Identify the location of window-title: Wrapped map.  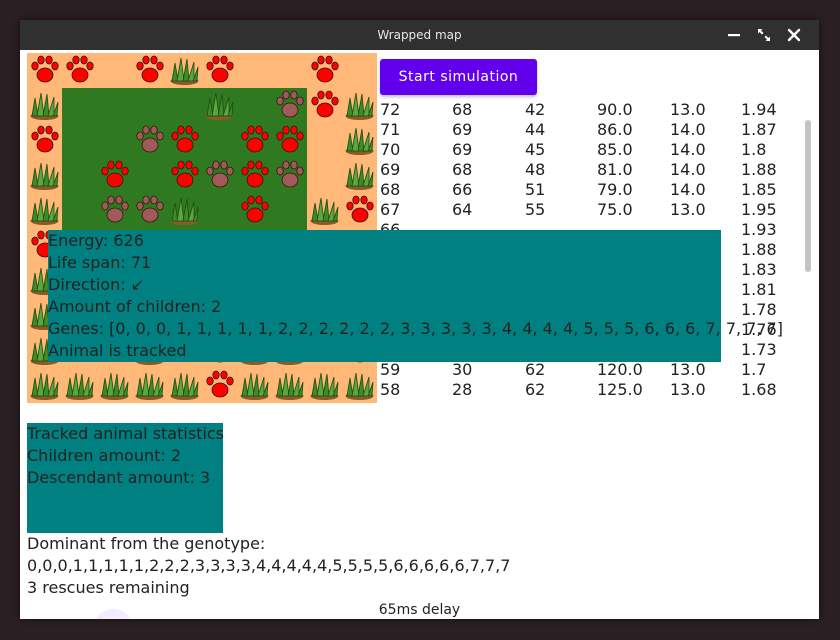
(419, 35).